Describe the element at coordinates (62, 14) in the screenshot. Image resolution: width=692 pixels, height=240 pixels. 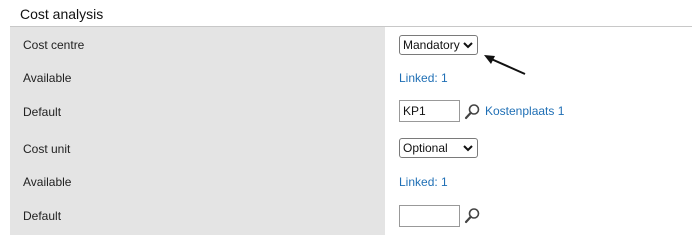
I see `section-title: Cost analysis` at that location.